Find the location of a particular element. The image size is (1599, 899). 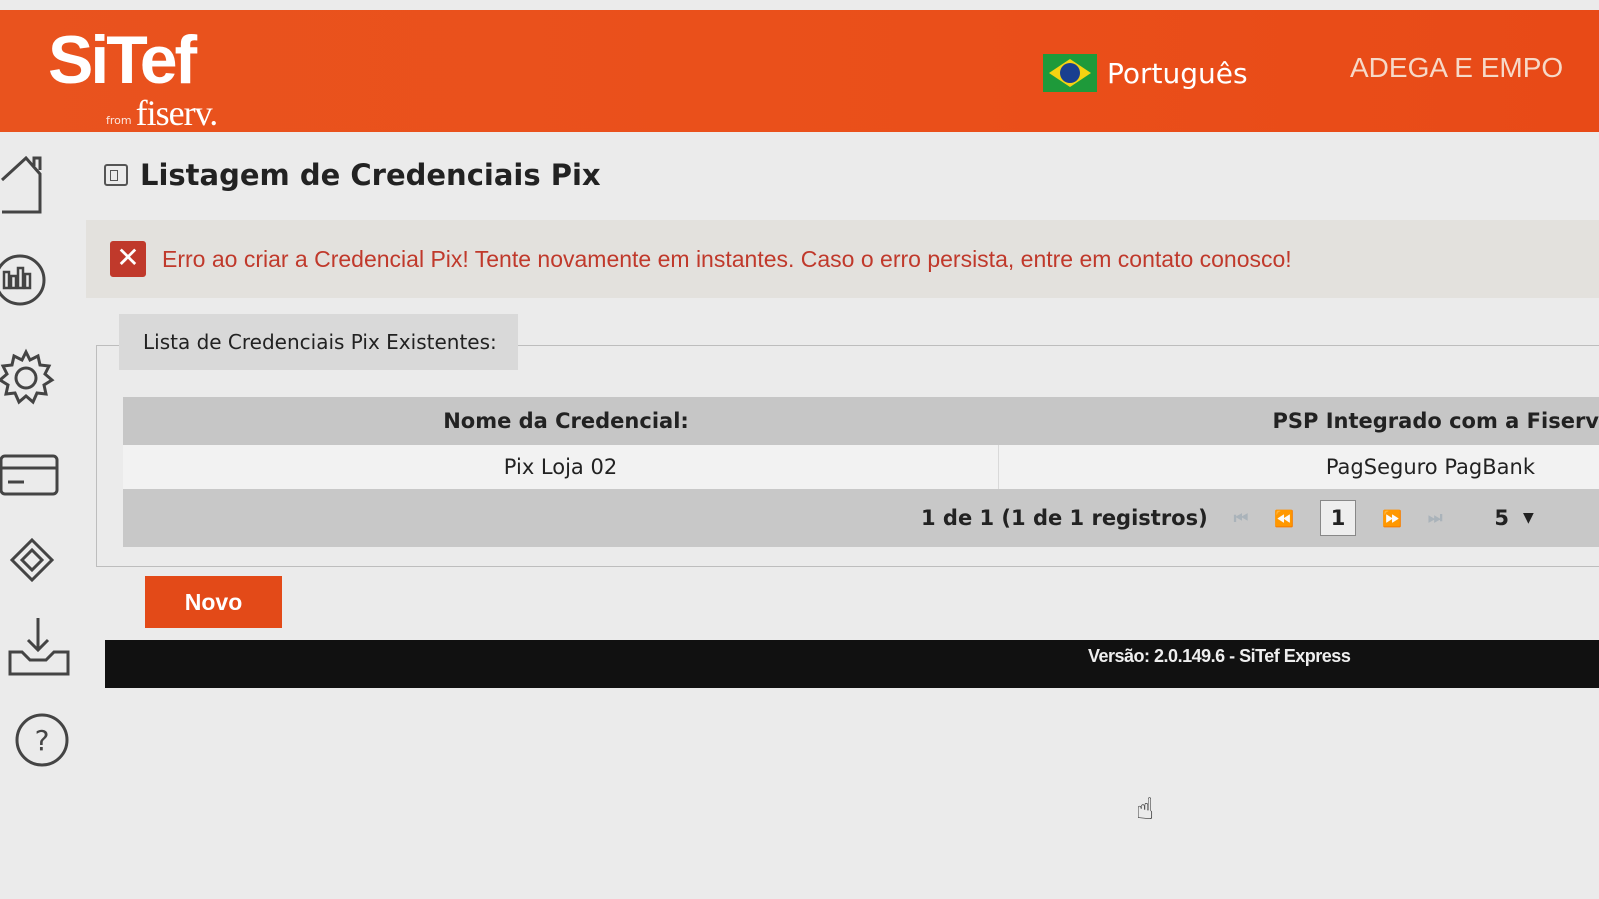

footer-bar is located at coordinates (852, 664).